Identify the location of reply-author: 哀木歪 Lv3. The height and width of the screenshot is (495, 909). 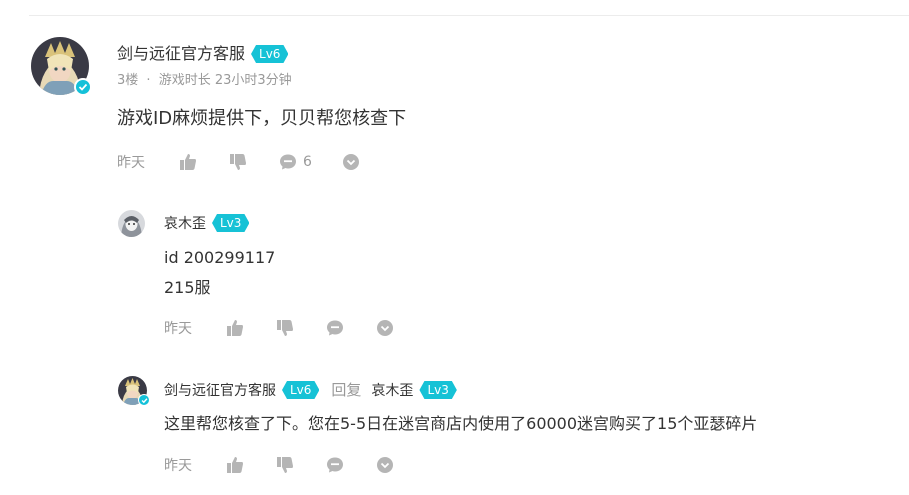
(206, 223).